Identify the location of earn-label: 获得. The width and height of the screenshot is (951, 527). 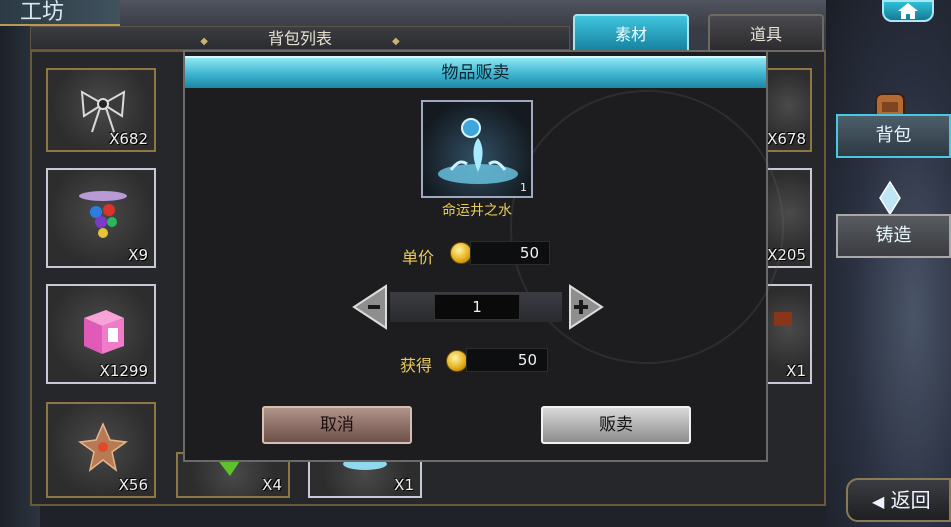
(416, 365).